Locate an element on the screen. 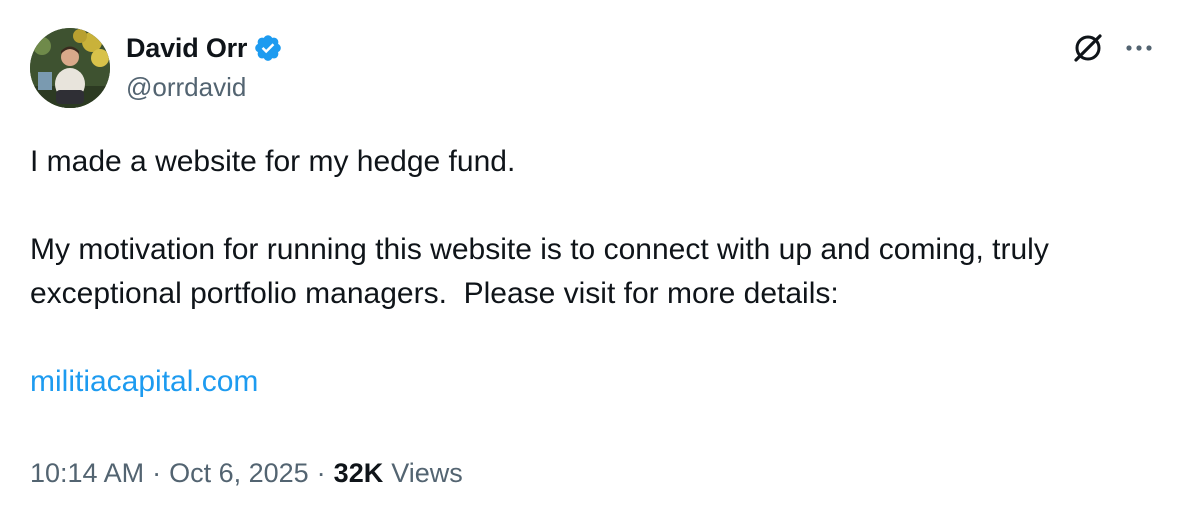  views-count: 32K is located at coordinates (359, 473).